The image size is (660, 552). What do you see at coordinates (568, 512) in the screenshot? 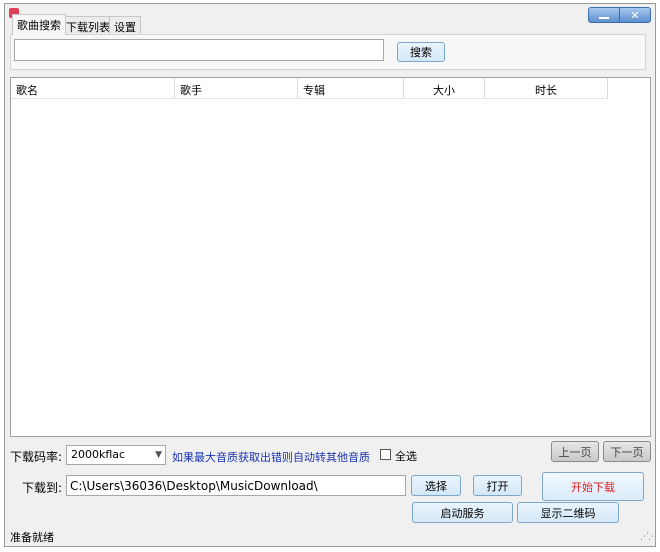
I see `show-qr-code-button: 显示二维码` at bounding box center [568, 512].